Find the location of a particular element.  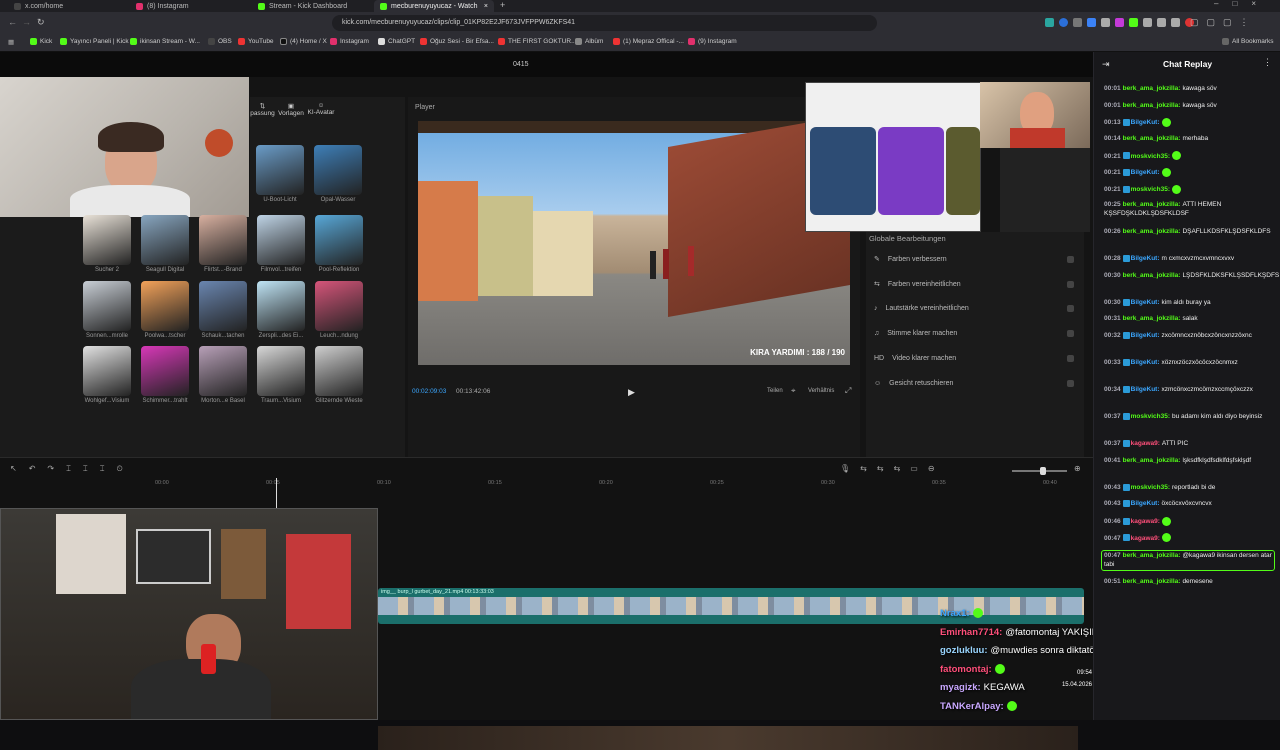

new-tab-button: + is located at coordinates (502, 5).